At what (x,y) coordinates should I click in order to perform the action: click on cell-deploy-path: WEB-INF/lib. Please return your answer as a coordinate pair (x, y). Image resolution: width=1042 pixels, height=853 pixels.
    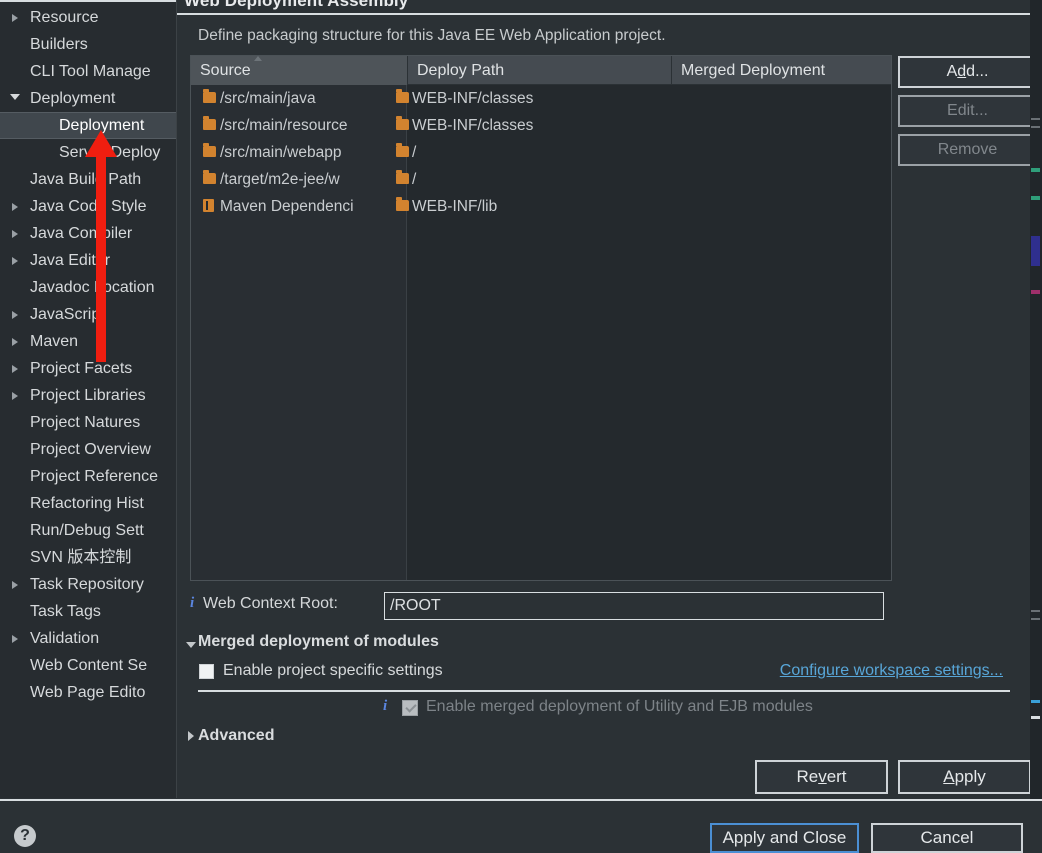
    Looking at the image, I should click on (455, 206).